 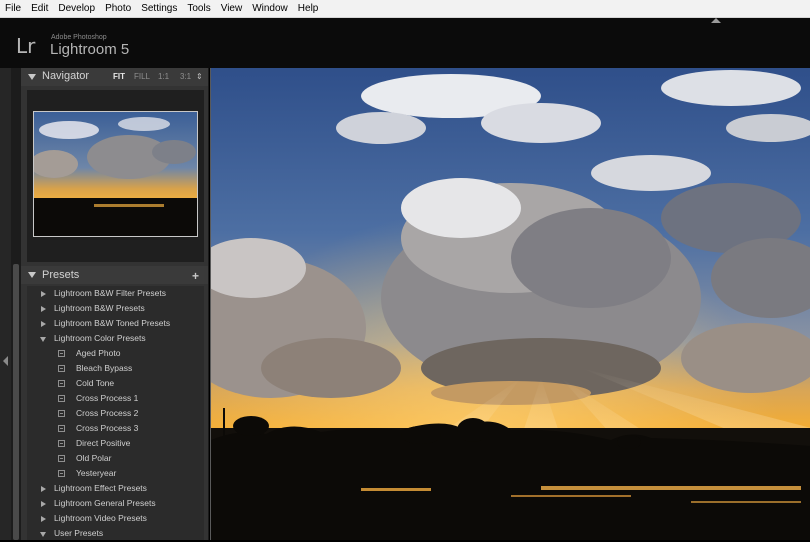 I want to click on preset-label: Bleach Bypass, so click(x=104, y=368).